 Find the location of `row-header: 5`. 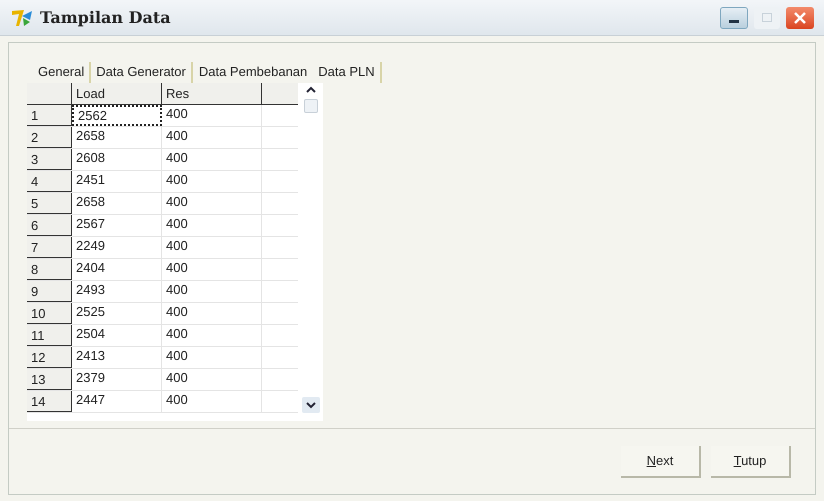

row-header: 5 is located at coordinates (49, 203).